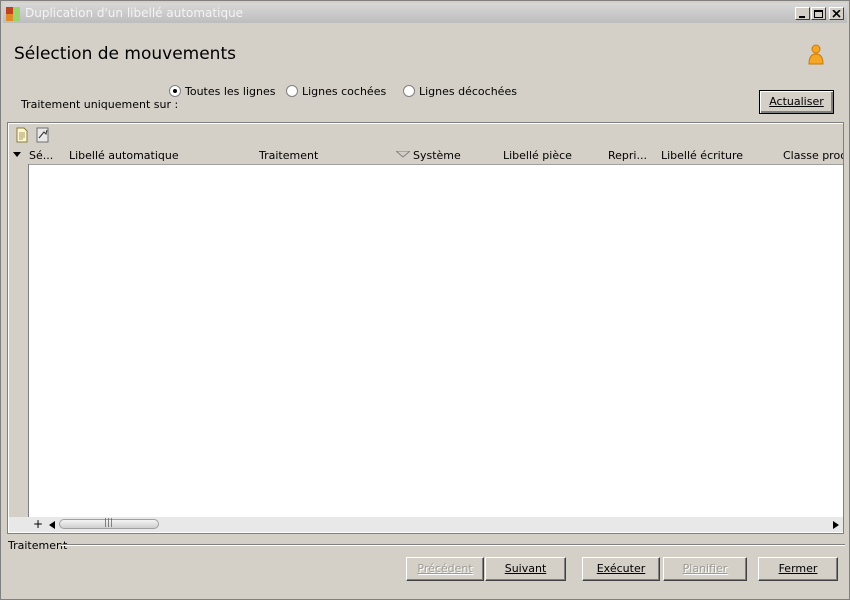  What do you see at coordinates (453, 545) in the screenshot?
I see `status-divider` at bounding box center [453, 545].